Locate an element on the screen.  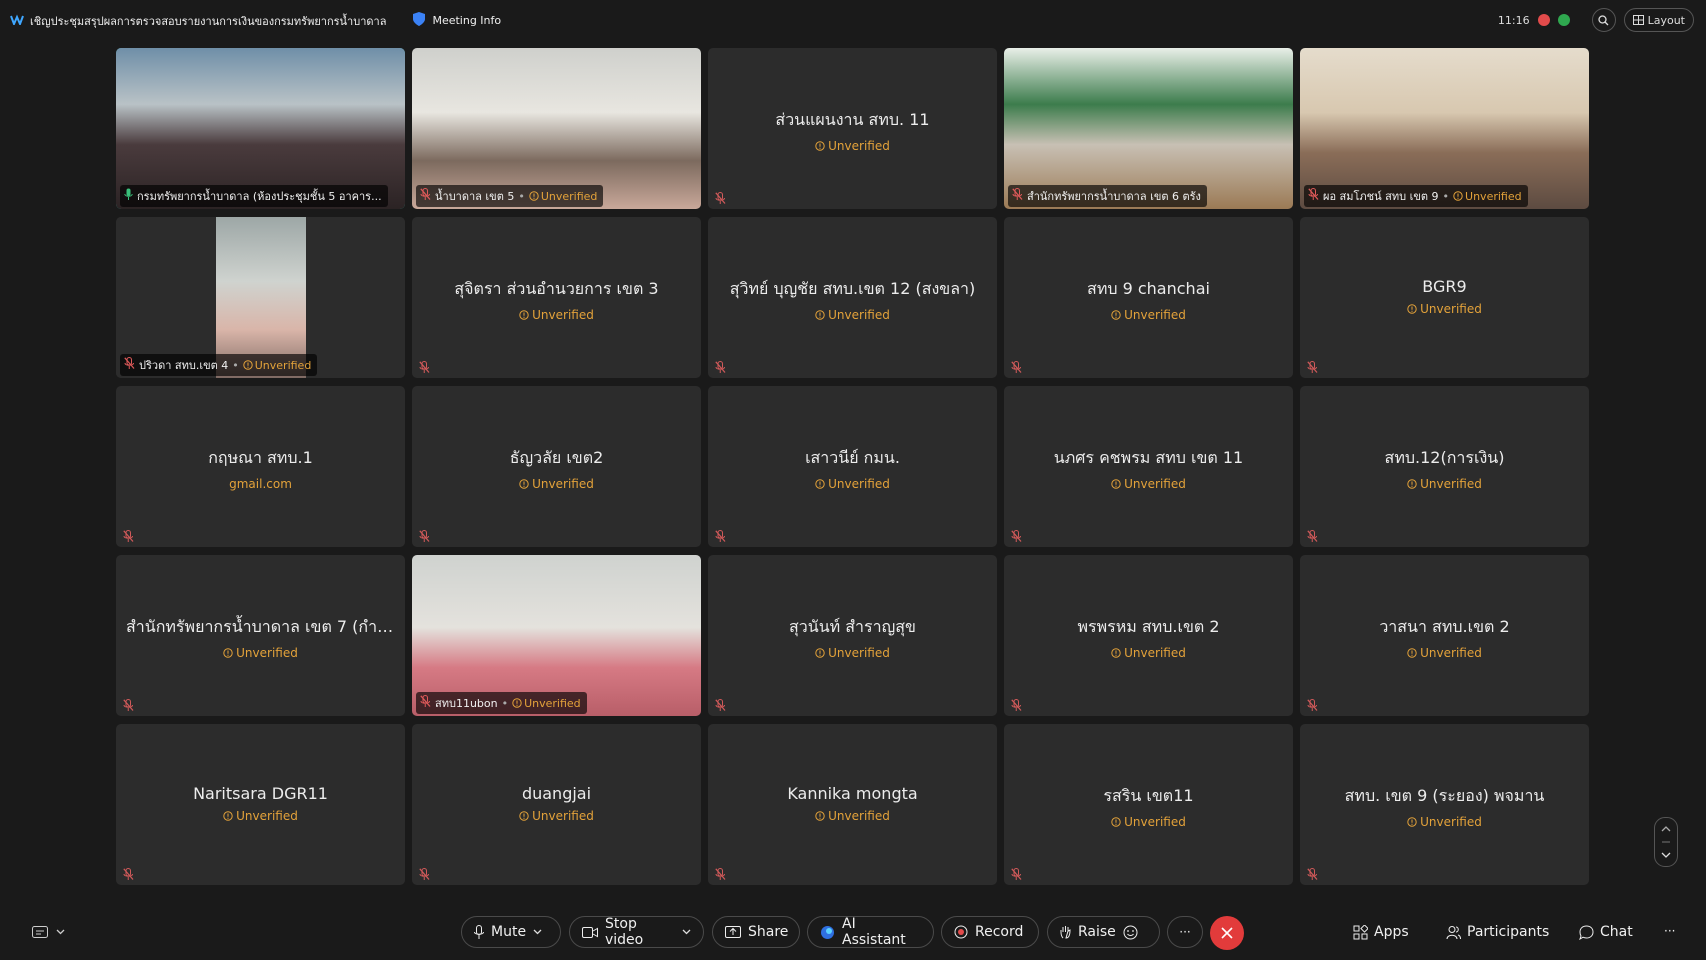
participant-info: สุวนันท์ สำราญสุข Unverified is located at coordinates (852, 637).